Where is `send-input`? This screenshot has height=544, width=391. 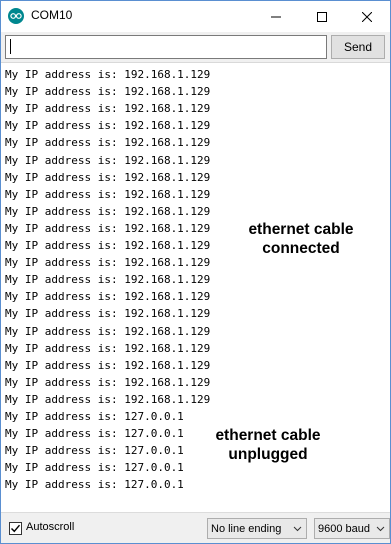 send-input is located at coordinates (166, 47).